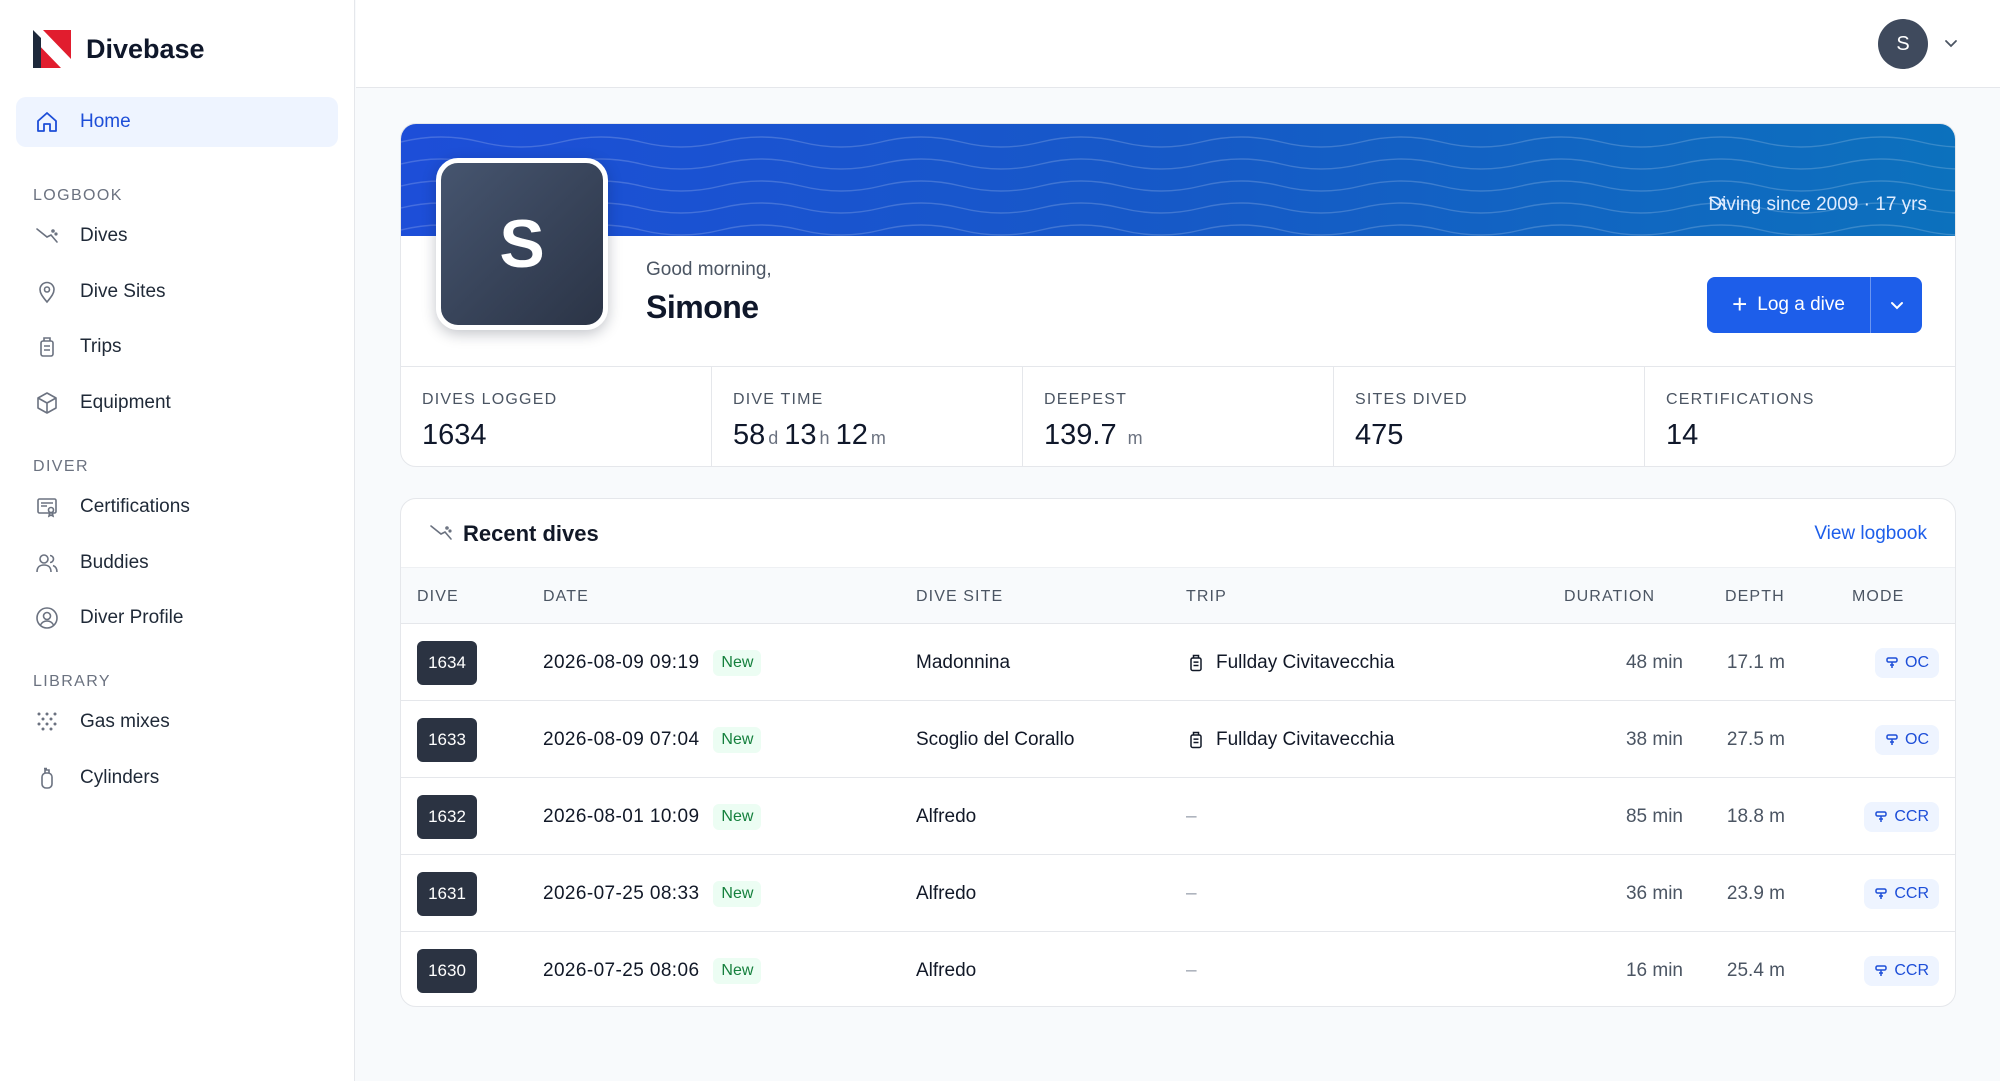 The height and width of the screenshot is (1081, 2000). I want to click on stat-deepest: DEEPEST 139.7 m, so click(1178, 416).